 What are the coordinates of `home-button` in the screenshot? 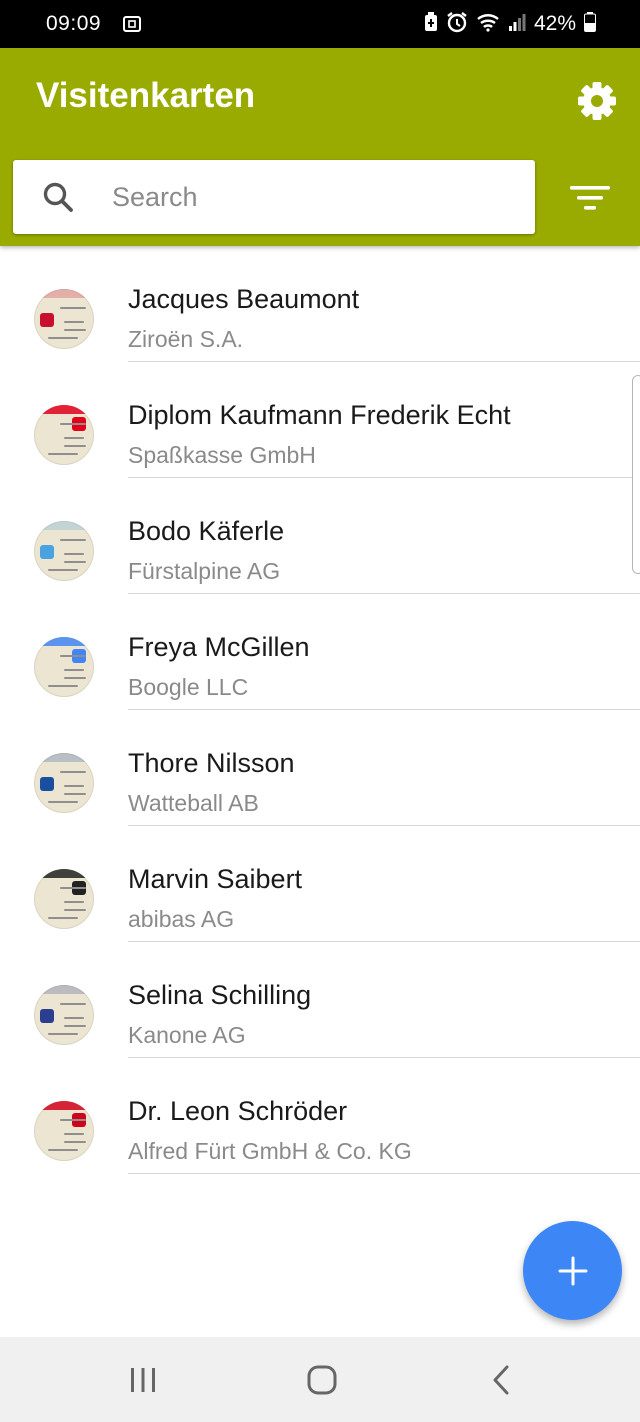 It's located at (322, 1379).